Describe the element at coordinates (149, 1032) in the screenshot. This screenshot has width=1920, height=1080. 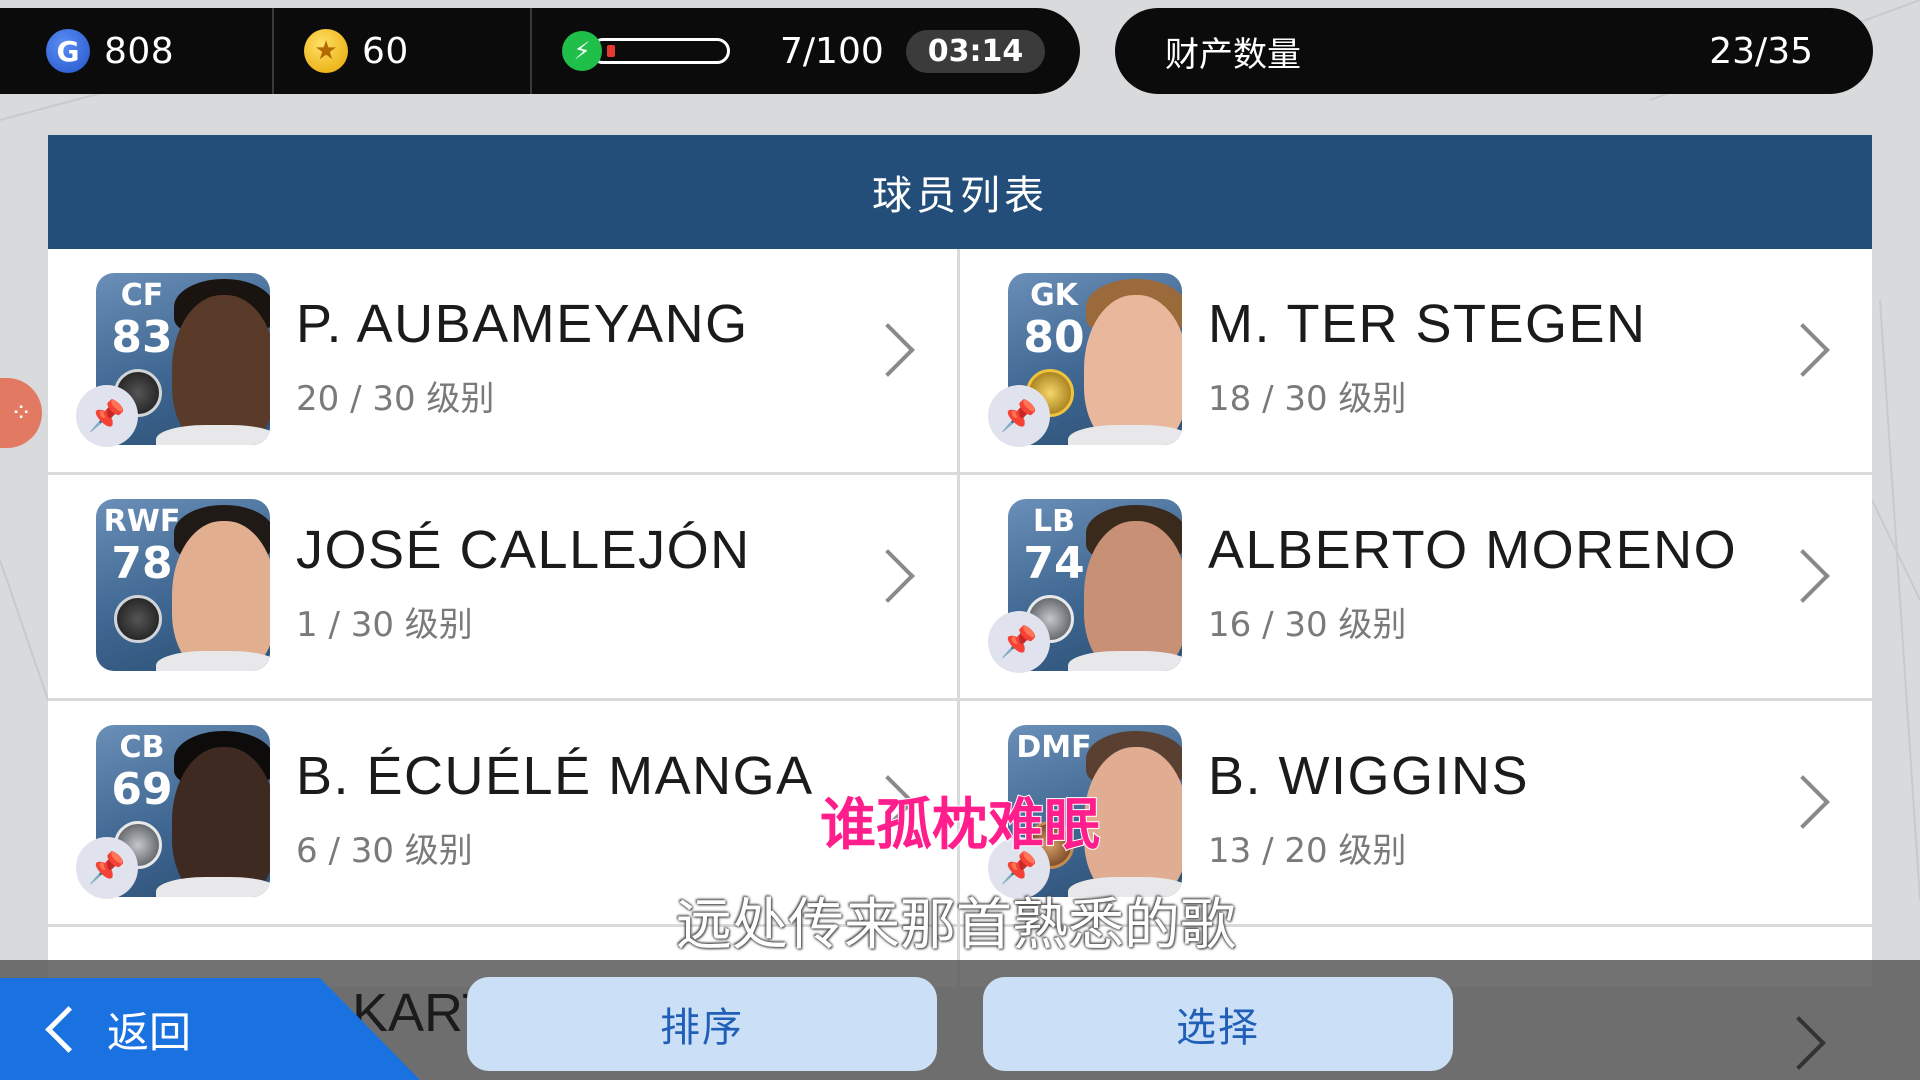
I see `back-label: 返回` at that location.